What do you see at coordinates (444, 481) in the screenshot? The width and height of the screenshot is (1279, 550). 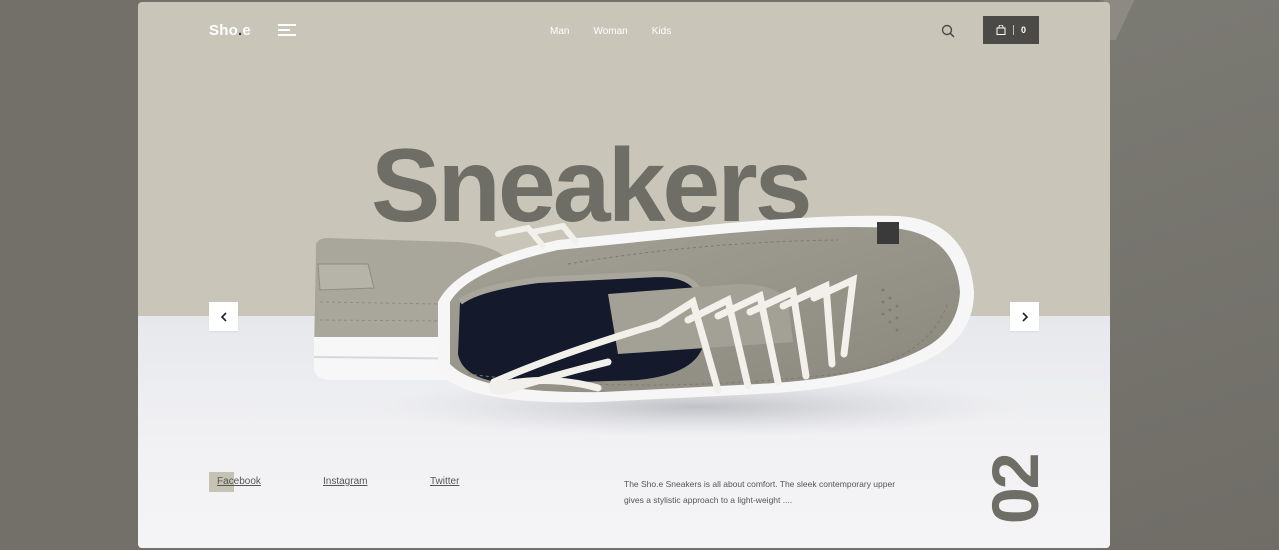 I see `twitter-link: Twitter` at bounding box center [444, 481].